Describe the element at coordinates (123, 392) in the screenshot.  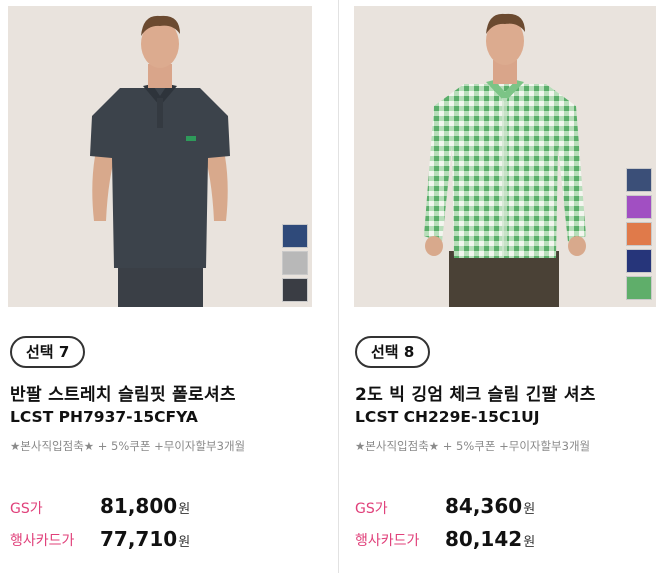
I see `product-title: 반팔 스트레치 슬림핏 폴로셔츠` at that location.